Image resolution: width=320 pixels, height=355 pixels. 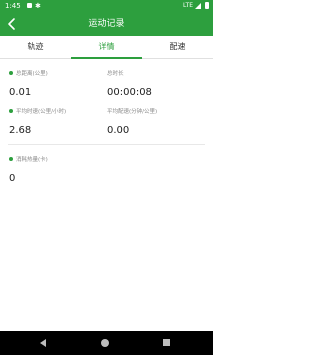 What do you see at coordinates (106, 144) in the screenshot?
I see `divider` at bounding box center [106, 144].